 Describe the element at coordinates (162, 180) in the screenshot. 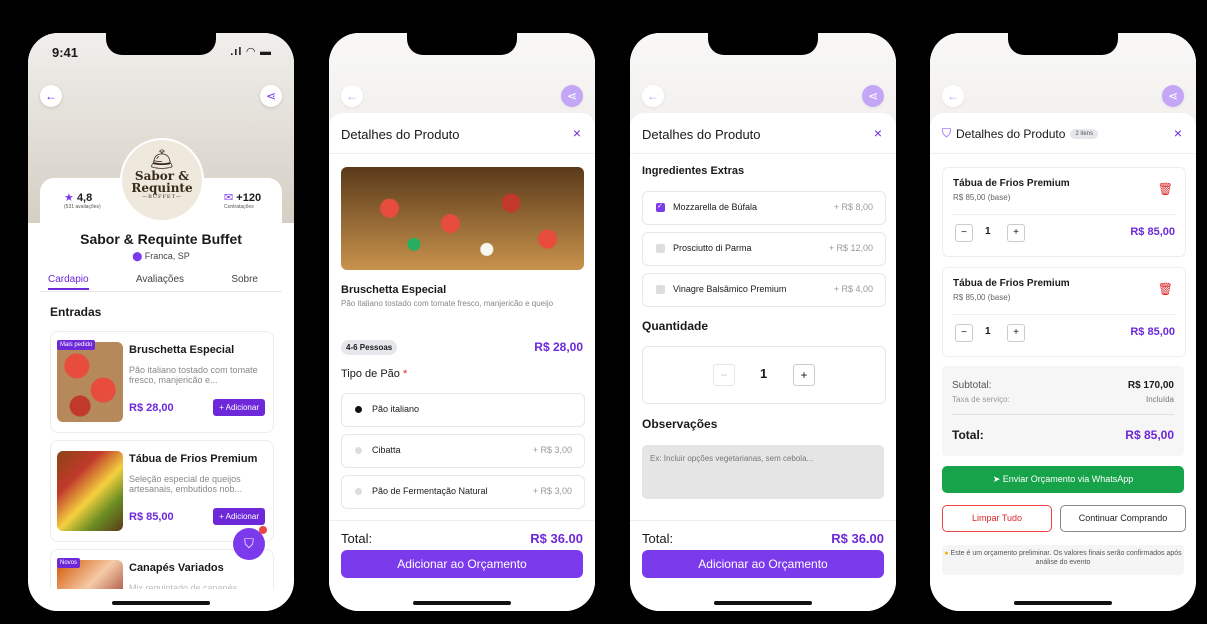

I see `restaurant-logo: 🛎 Sabor & Requinte —BUFFET—` at that location.